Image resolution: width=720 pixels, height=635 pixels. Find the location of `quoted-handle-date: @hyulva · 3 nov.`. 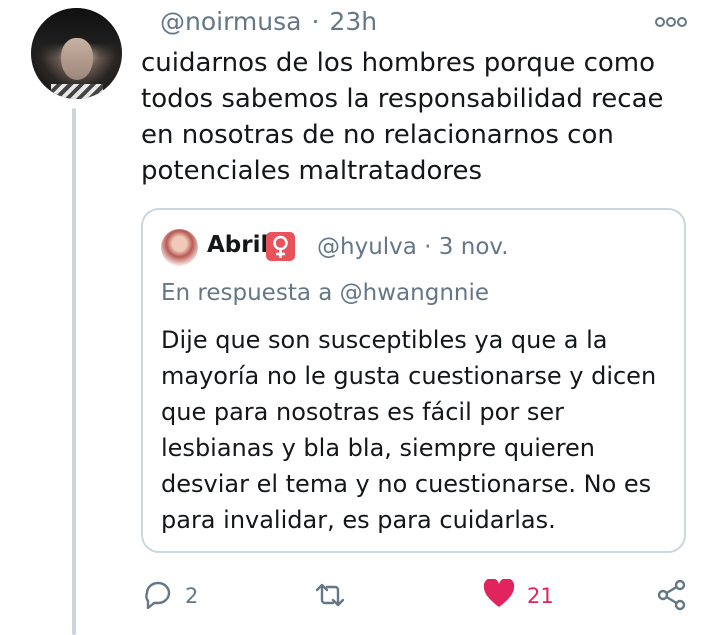

quoted-handle-date: @hyulva · 3 nov. is located at coordinates (413, 247).